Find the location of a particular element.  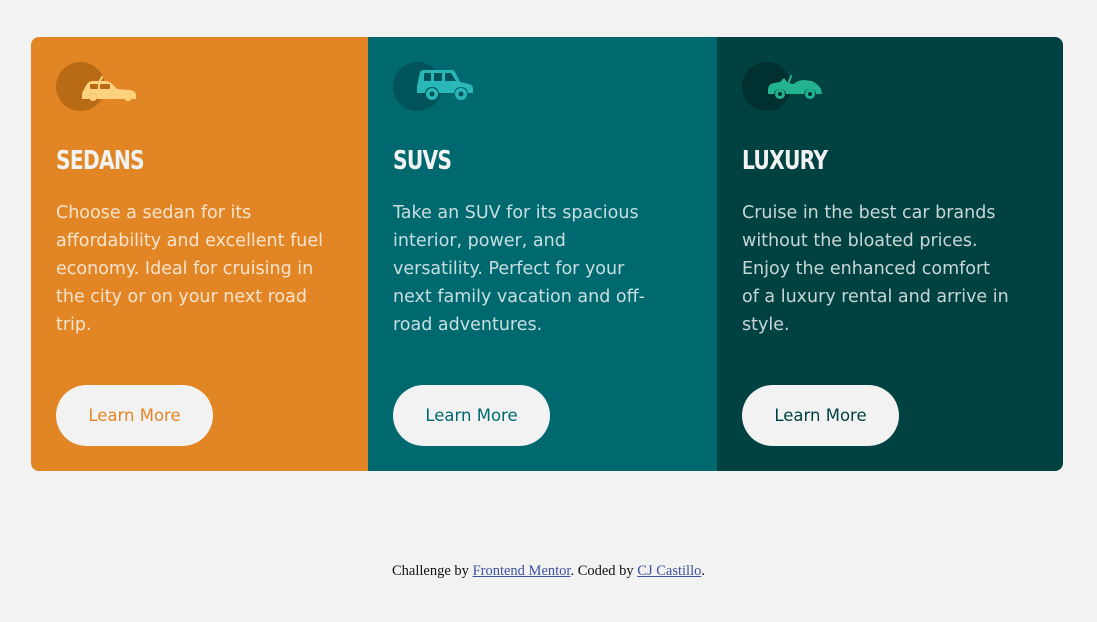

attribution-suffix: . is located at coordinates (703, 571).